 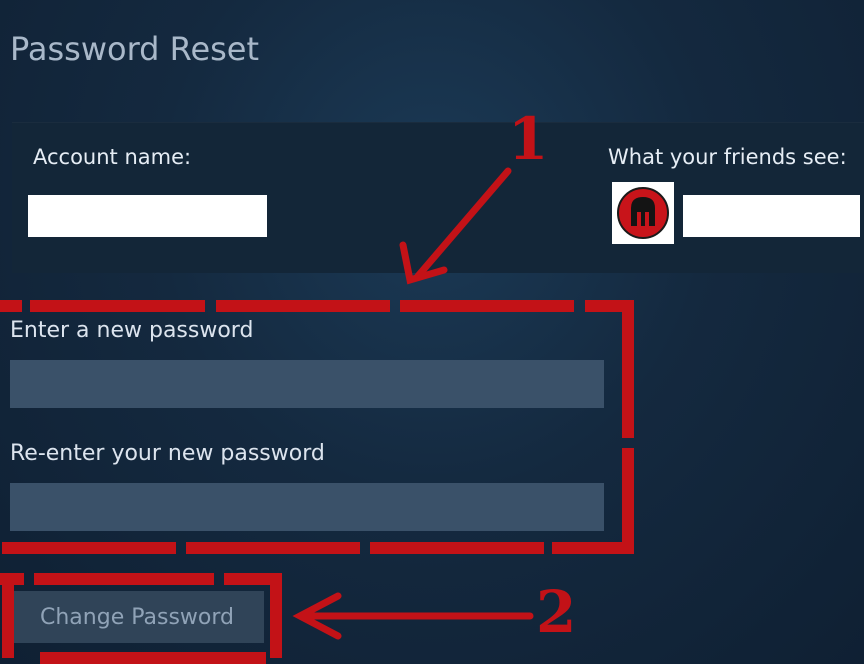 What do you see at coordinates (167, 453) in the screenshot?
I see `reenter-password-label: Re-enter your new password` at bounding box center [167, 453].